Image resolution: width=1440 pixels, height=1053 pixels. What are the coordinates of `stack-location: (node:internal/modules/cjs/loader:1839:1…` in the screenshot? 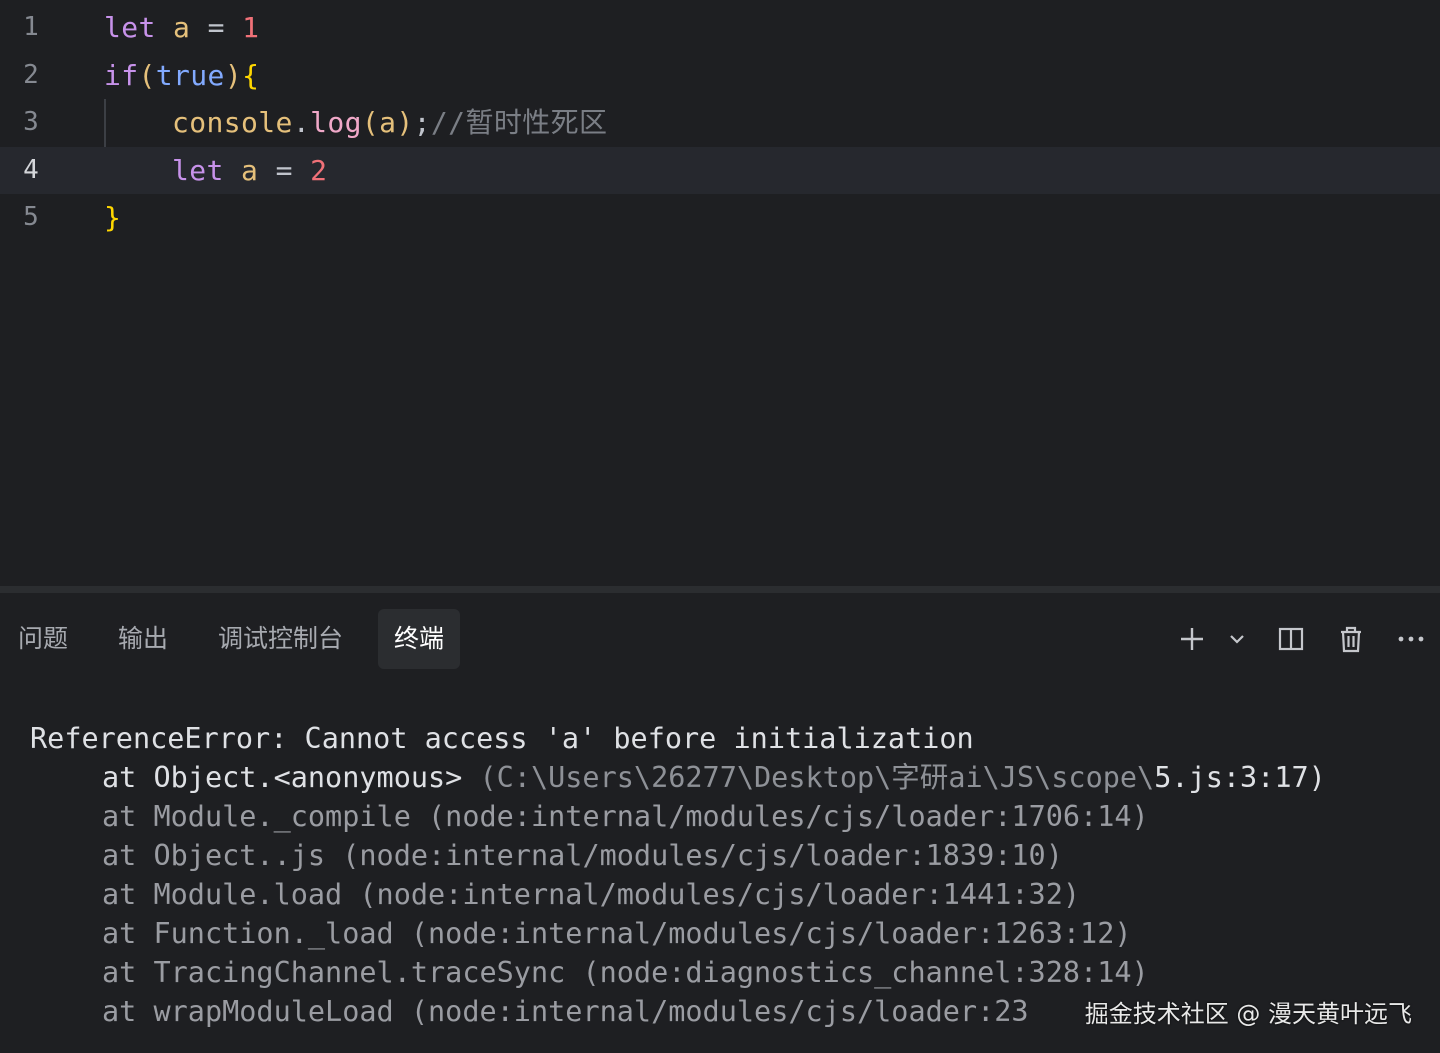 It's located at (694, 855).